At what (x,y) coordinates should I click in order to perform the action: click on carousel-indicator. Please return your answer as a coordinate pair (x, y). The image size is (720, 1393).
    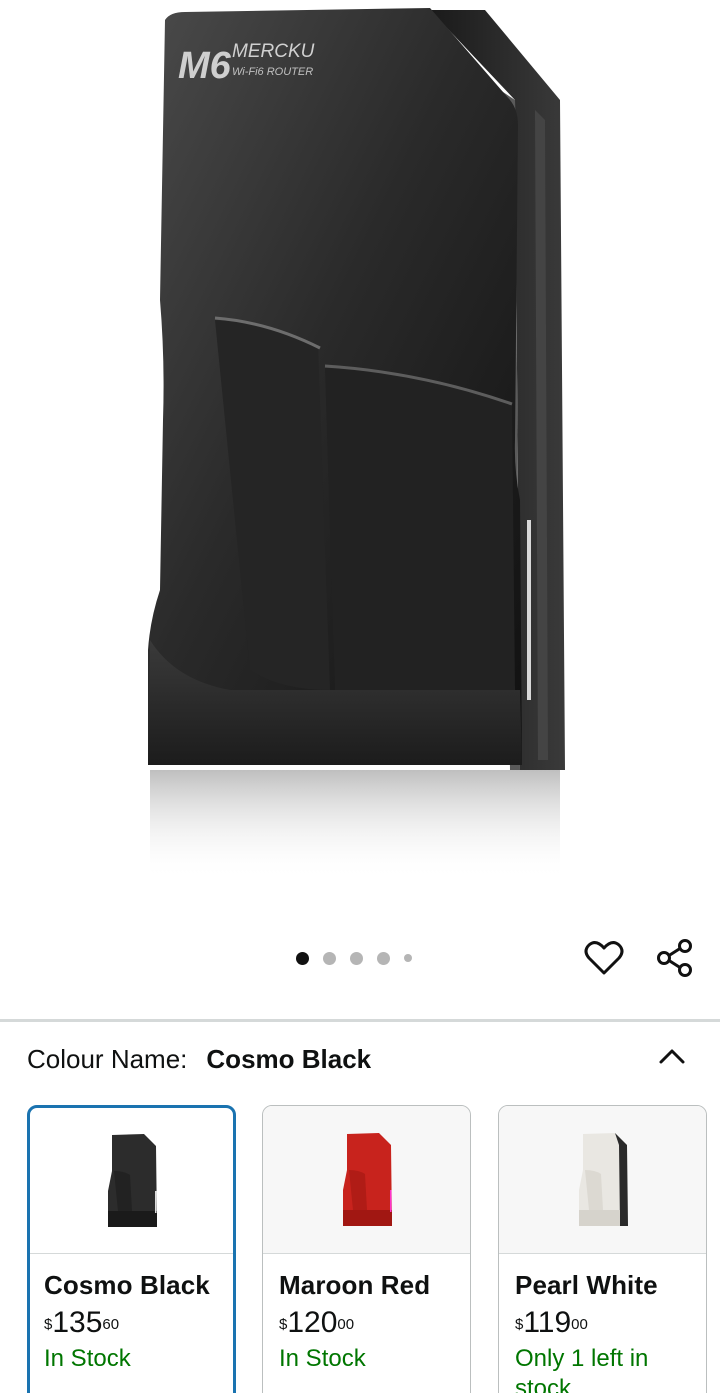
    Looking at the image, I should click on (354, 958).